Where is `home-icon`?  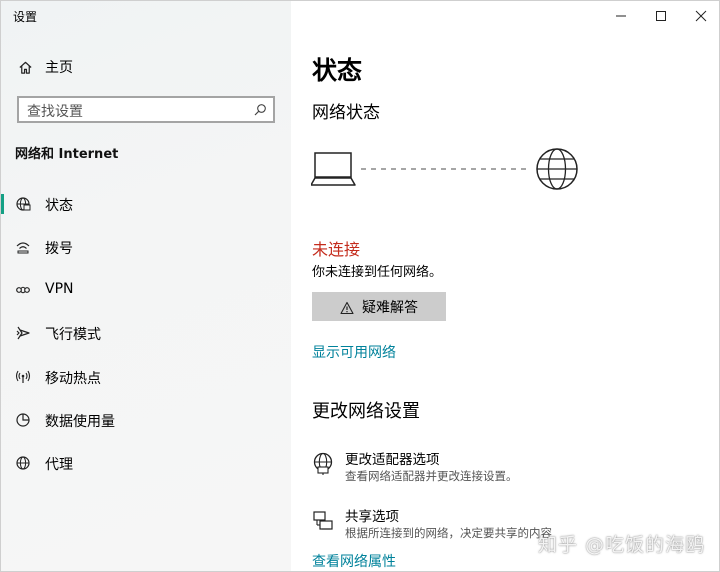
home-icon is located at coordinates (25, 67).